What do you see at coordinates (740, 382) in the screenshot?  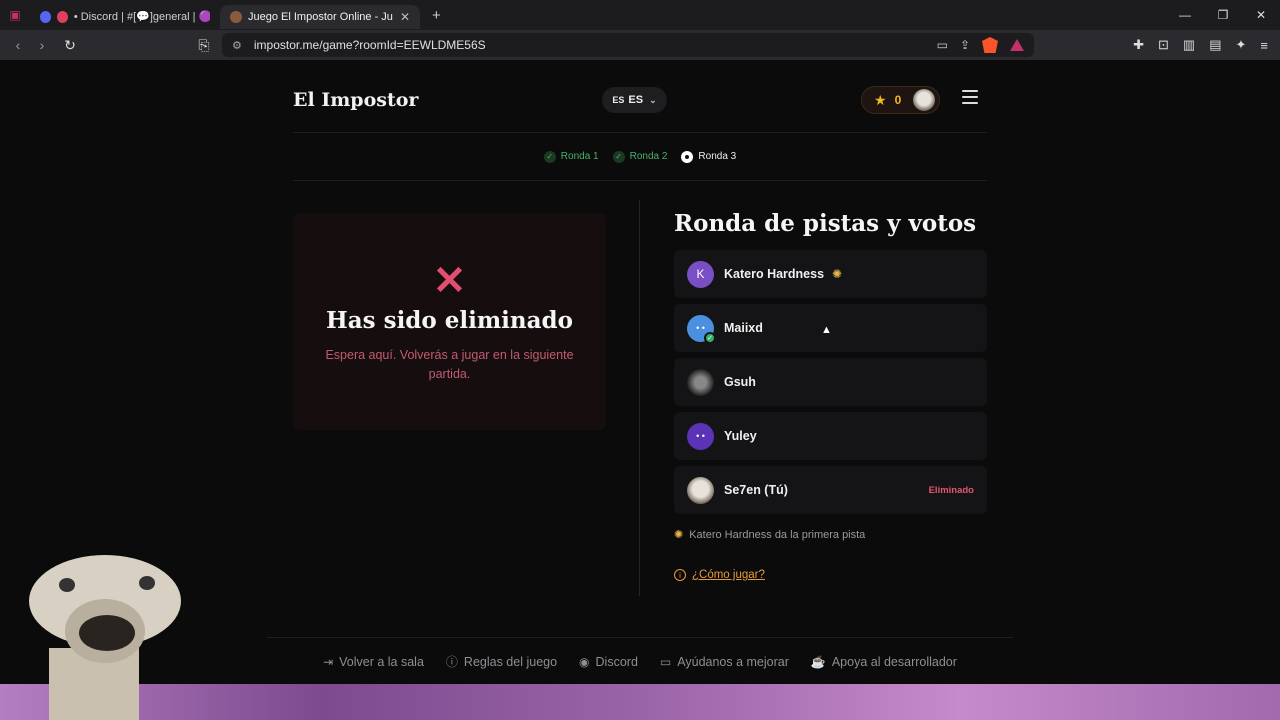 I see `player-name: Gsuh` at bounding box center [740, 382].